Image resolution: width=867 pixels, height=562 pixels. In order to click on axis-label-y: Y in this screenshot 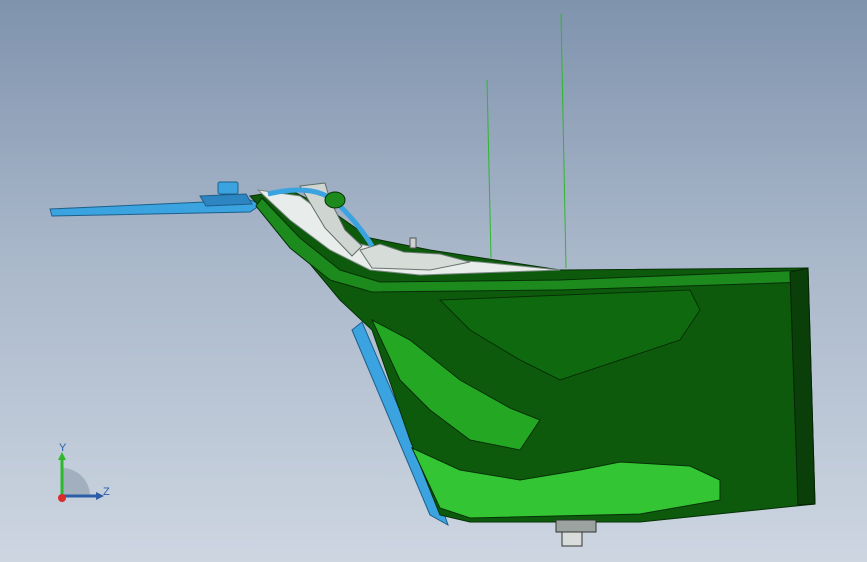, I will do `click(63, 448)`.